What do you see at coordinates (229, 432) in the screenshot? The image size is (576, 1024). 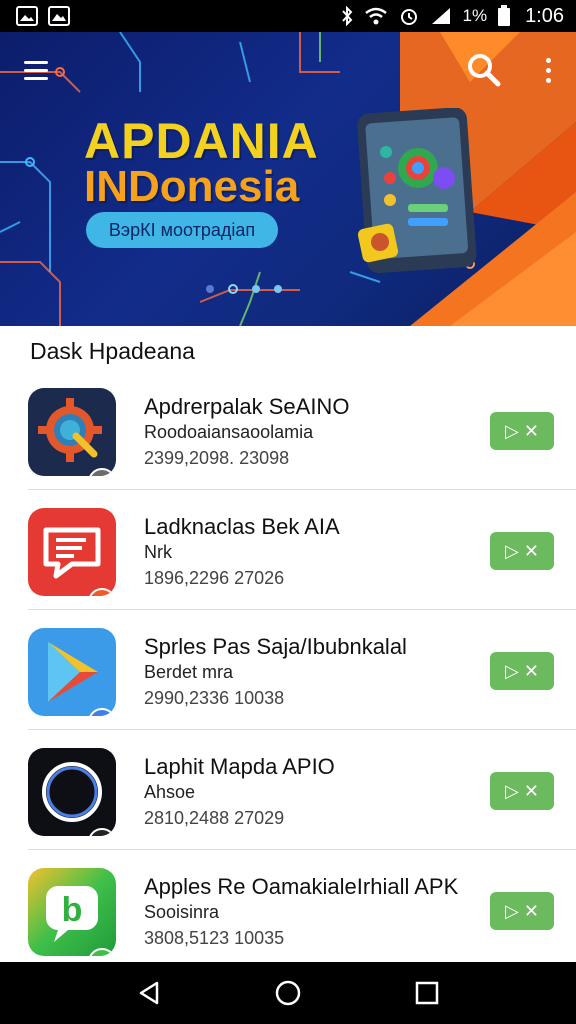 I see `app-subtitle: Roodoaiansaoolamia` at bounding box center [229, 432].